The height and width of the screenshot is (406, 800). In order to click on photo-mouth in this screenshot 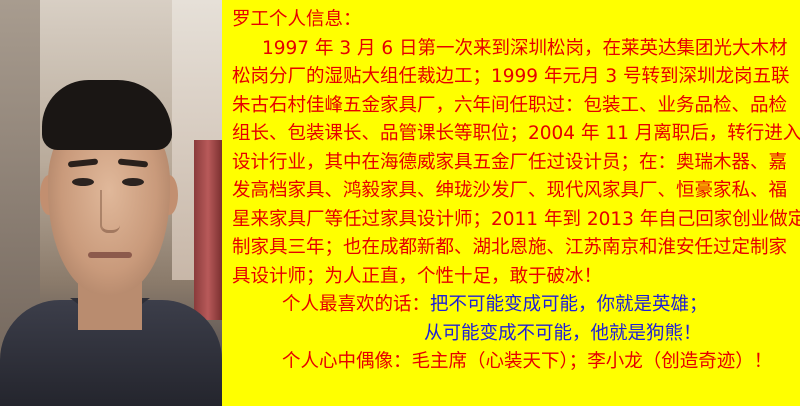, I will do `click(110, 255)`.